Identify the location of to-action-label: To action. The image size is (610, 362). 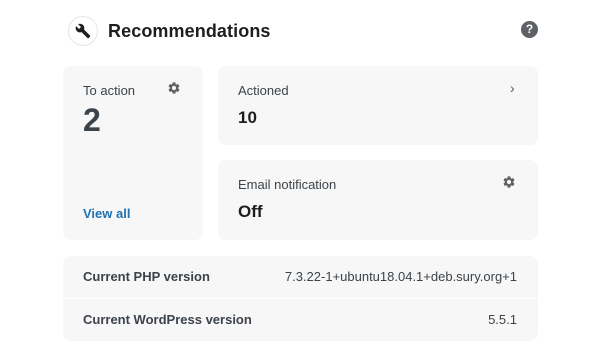
(109, 90).